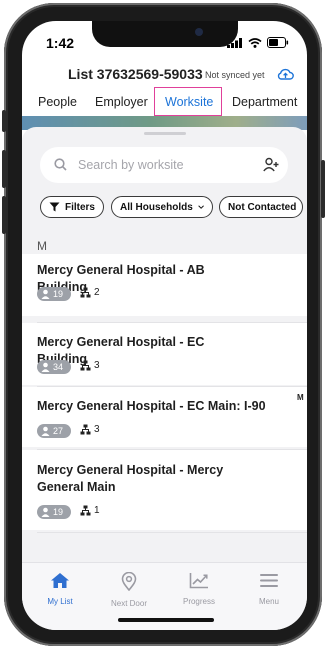 This screenshot has width=329, height=650. What do you see at coordinates (278, 42) in the screenshot?
I see `battery-icon` at bounding box center [278, 42].